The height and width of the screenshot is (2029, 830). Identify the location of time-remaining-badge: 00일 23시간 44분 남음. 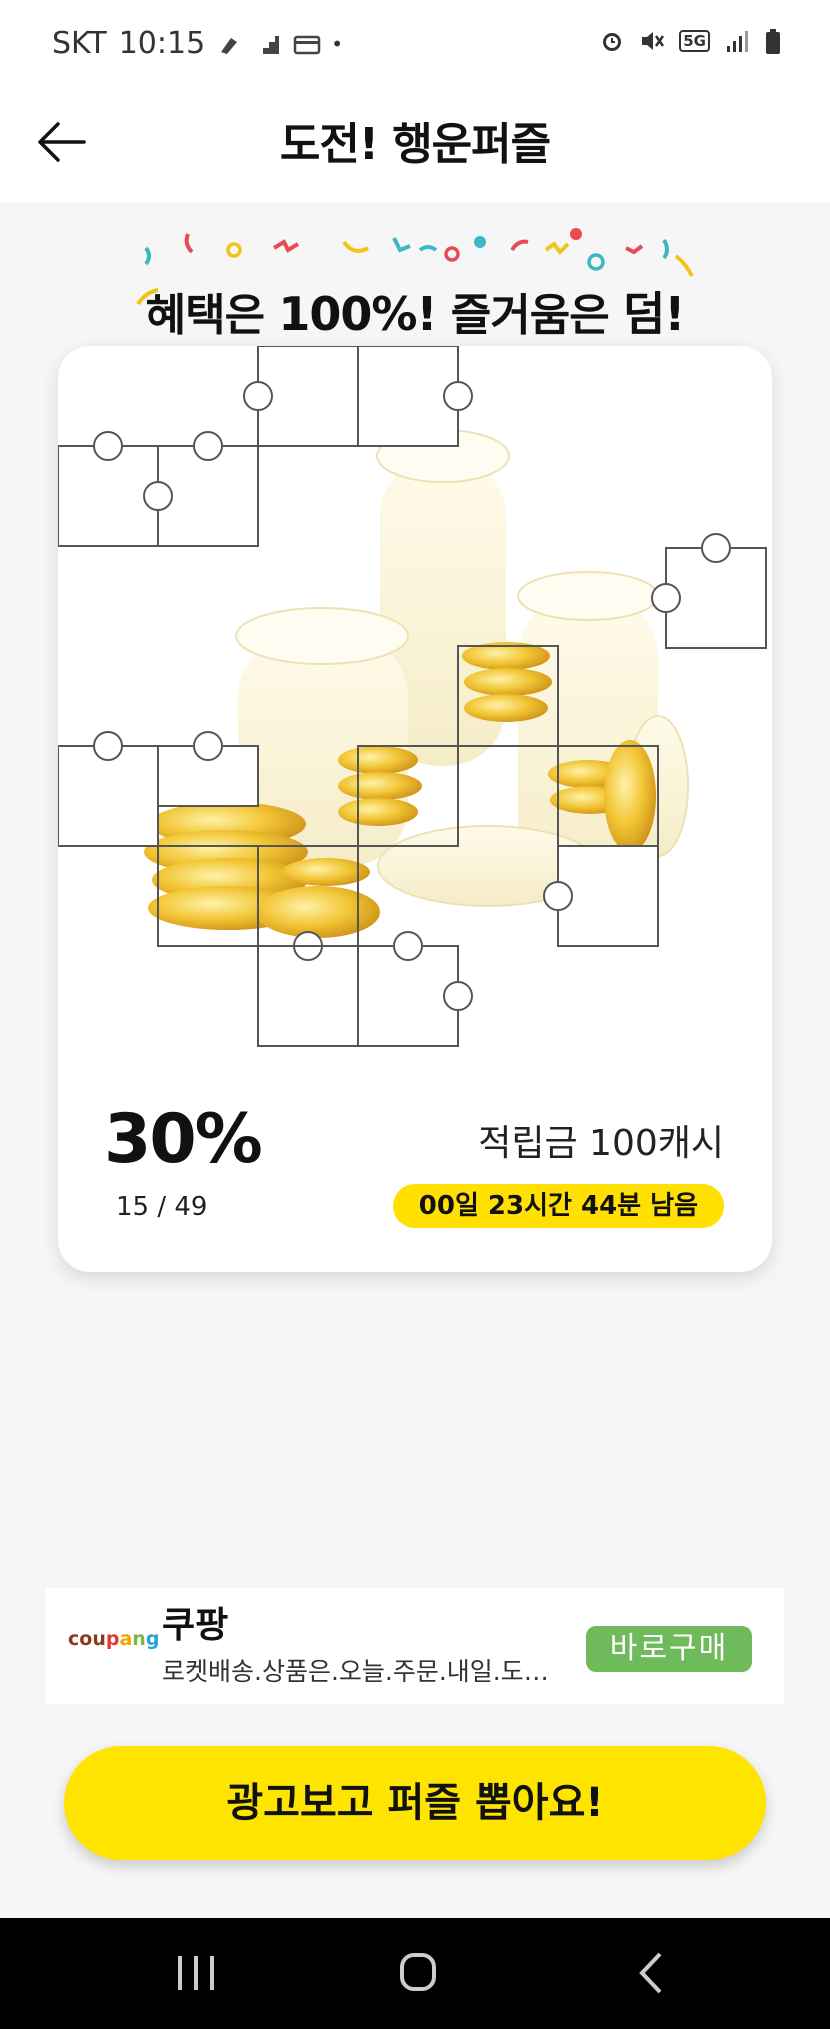
(558, 1206).